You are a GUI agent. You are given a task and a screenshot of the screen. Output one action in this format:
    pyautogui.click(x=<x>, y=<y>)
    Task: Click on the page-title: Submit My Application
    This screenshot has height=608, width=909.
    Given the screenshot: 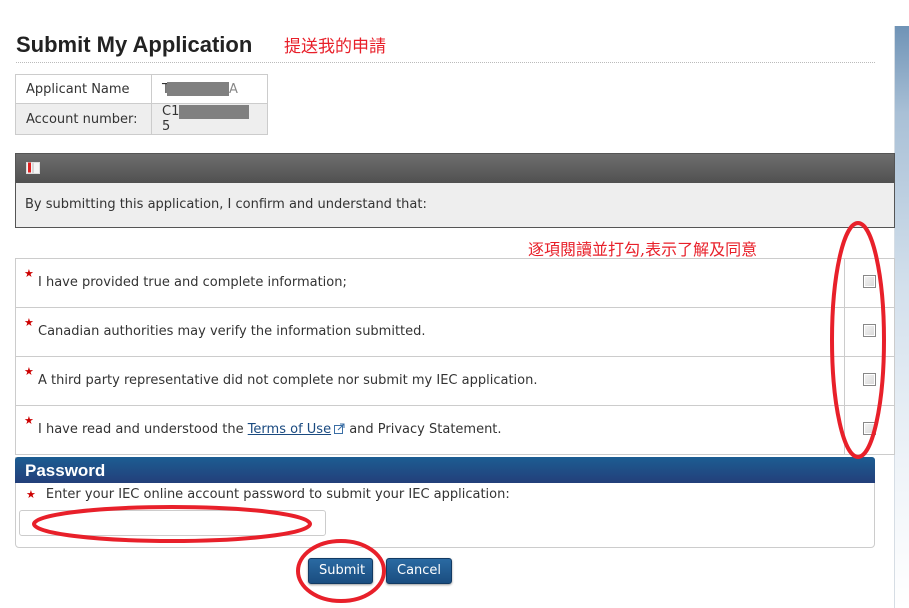 What is the action you would take?
    pyautogui.click(x=134, y=44)
    